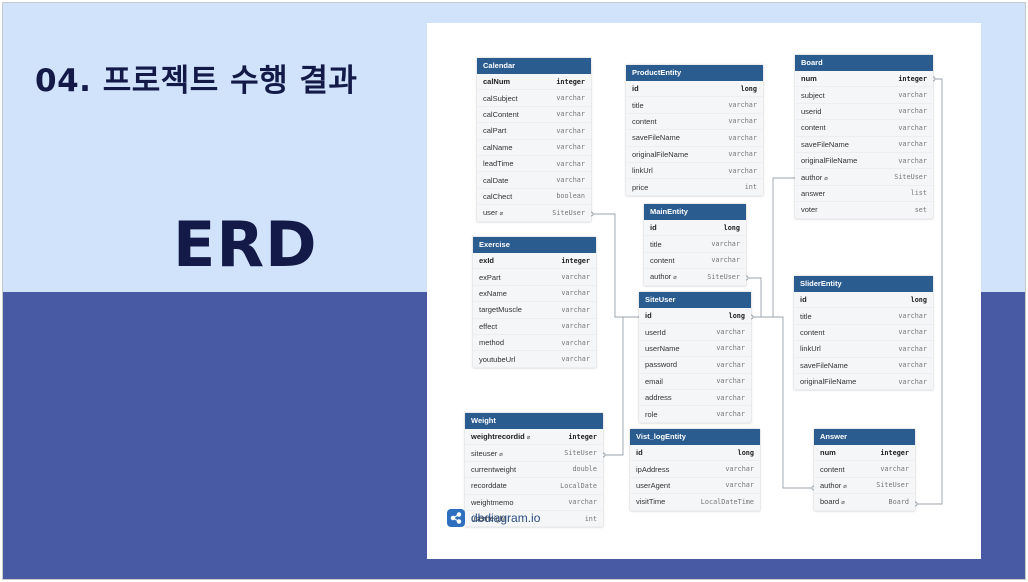 The height and width of the screenshot is (582, 1028). What do you see at coordinates (864, 210) in the screenshot?
I see `table-row: voter set` at bounding box center [864, 210].